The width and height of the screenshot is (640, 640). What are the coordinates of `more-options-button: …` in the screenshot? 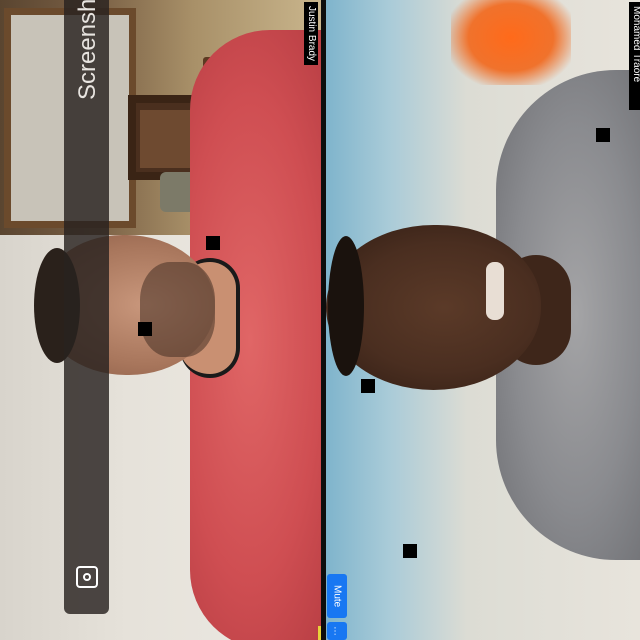 It's located at (337, 631).